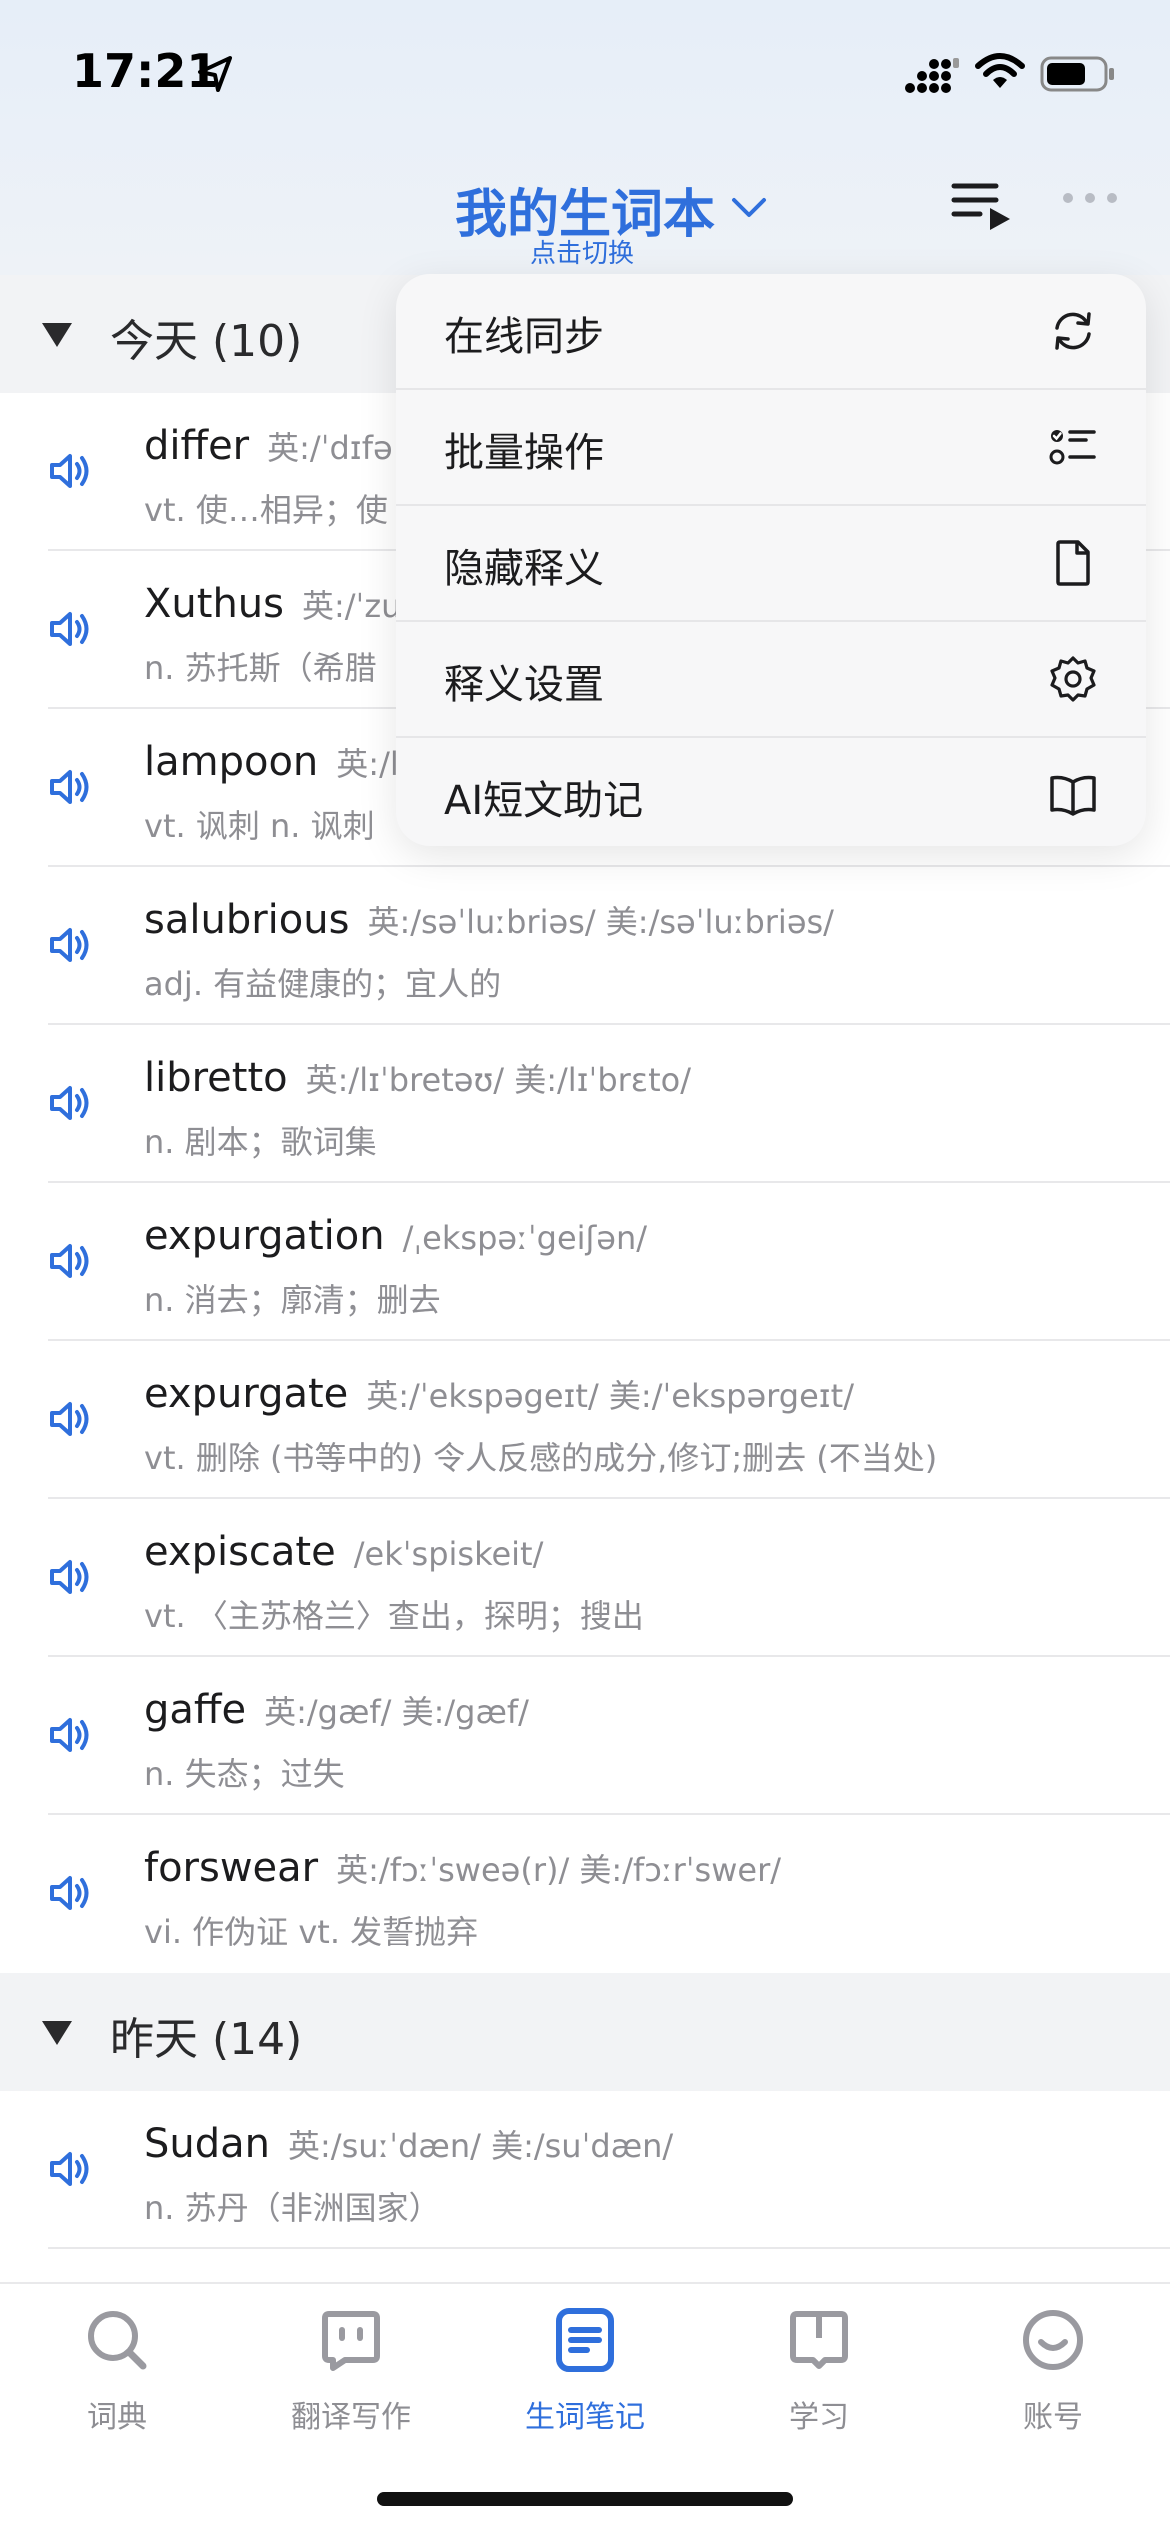  I want to click on tab-wordbook: 生词笔记, so click(585, 2374).